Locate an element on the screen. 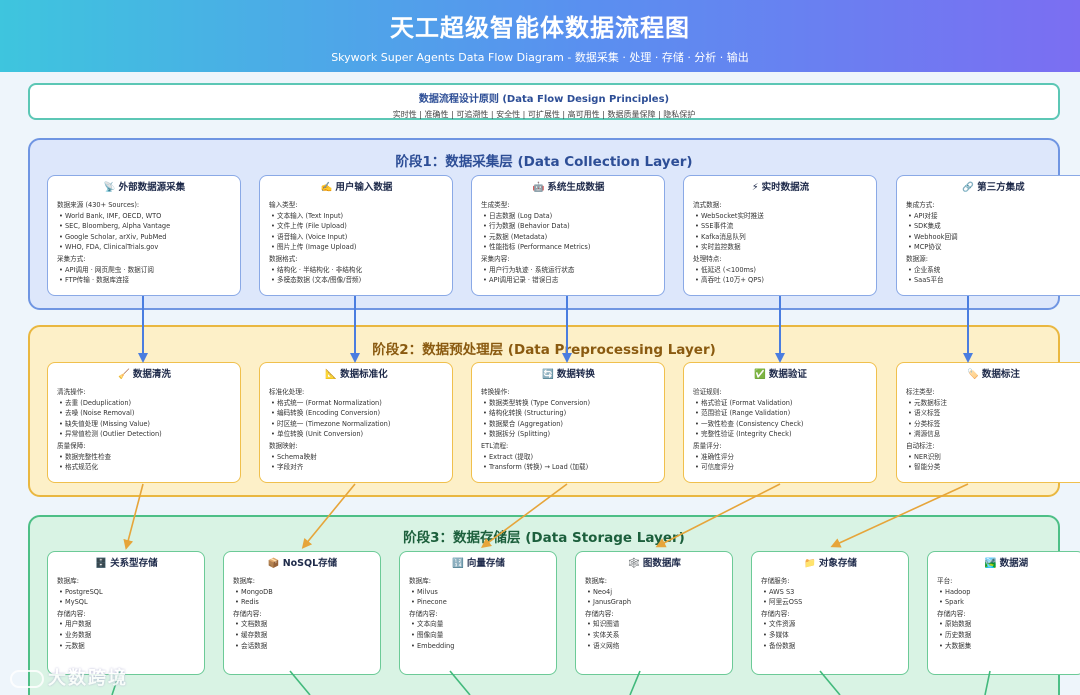 This screenshot has width=1080, height=695. list-item: 知识图谱 is located at coordinates (654, 624).